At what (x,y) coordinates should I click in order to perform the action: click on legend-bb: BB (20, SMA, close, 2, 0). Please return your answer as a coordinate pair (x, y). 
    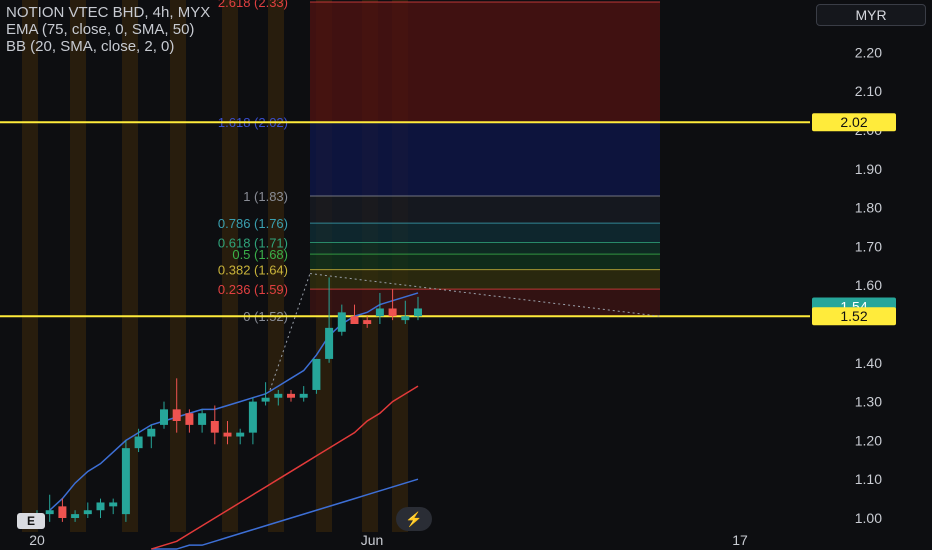
    Looking at the image, I should click on (90, 46).